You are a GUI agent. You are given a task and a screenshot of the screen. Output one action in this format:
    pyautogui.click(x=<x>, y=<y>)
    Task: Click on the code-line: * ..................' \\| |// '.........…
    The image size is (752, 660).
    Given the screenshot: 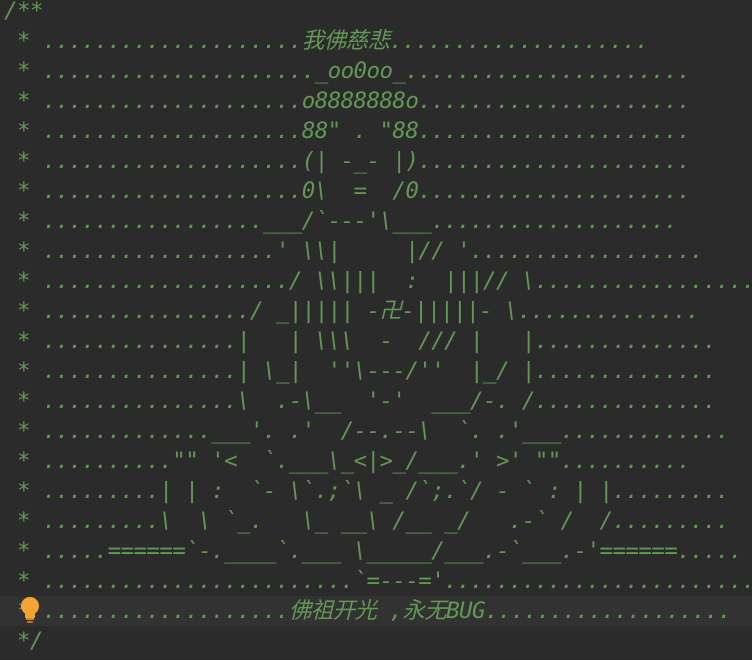 What is the action you would take?
    pyautogui.click(x=354, y=251)
    